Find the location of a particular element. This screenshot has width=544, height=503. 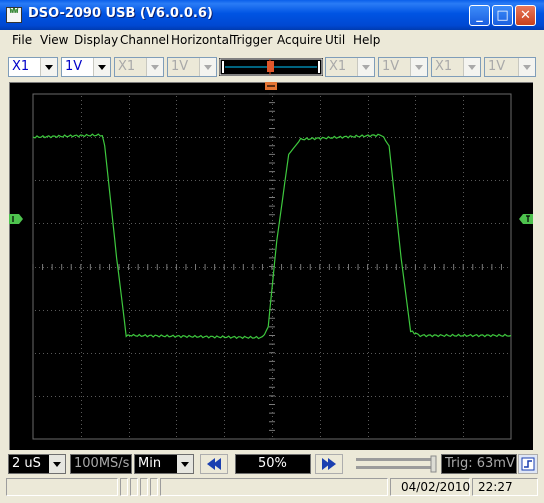

position-slider is located at coordinates (395, 464).